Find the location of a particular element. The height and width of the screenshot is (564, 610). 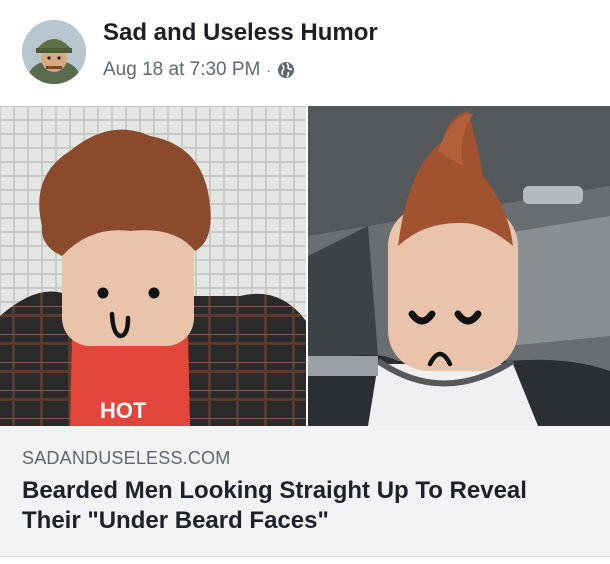

avatar-image is located at coordinates (54, 52).